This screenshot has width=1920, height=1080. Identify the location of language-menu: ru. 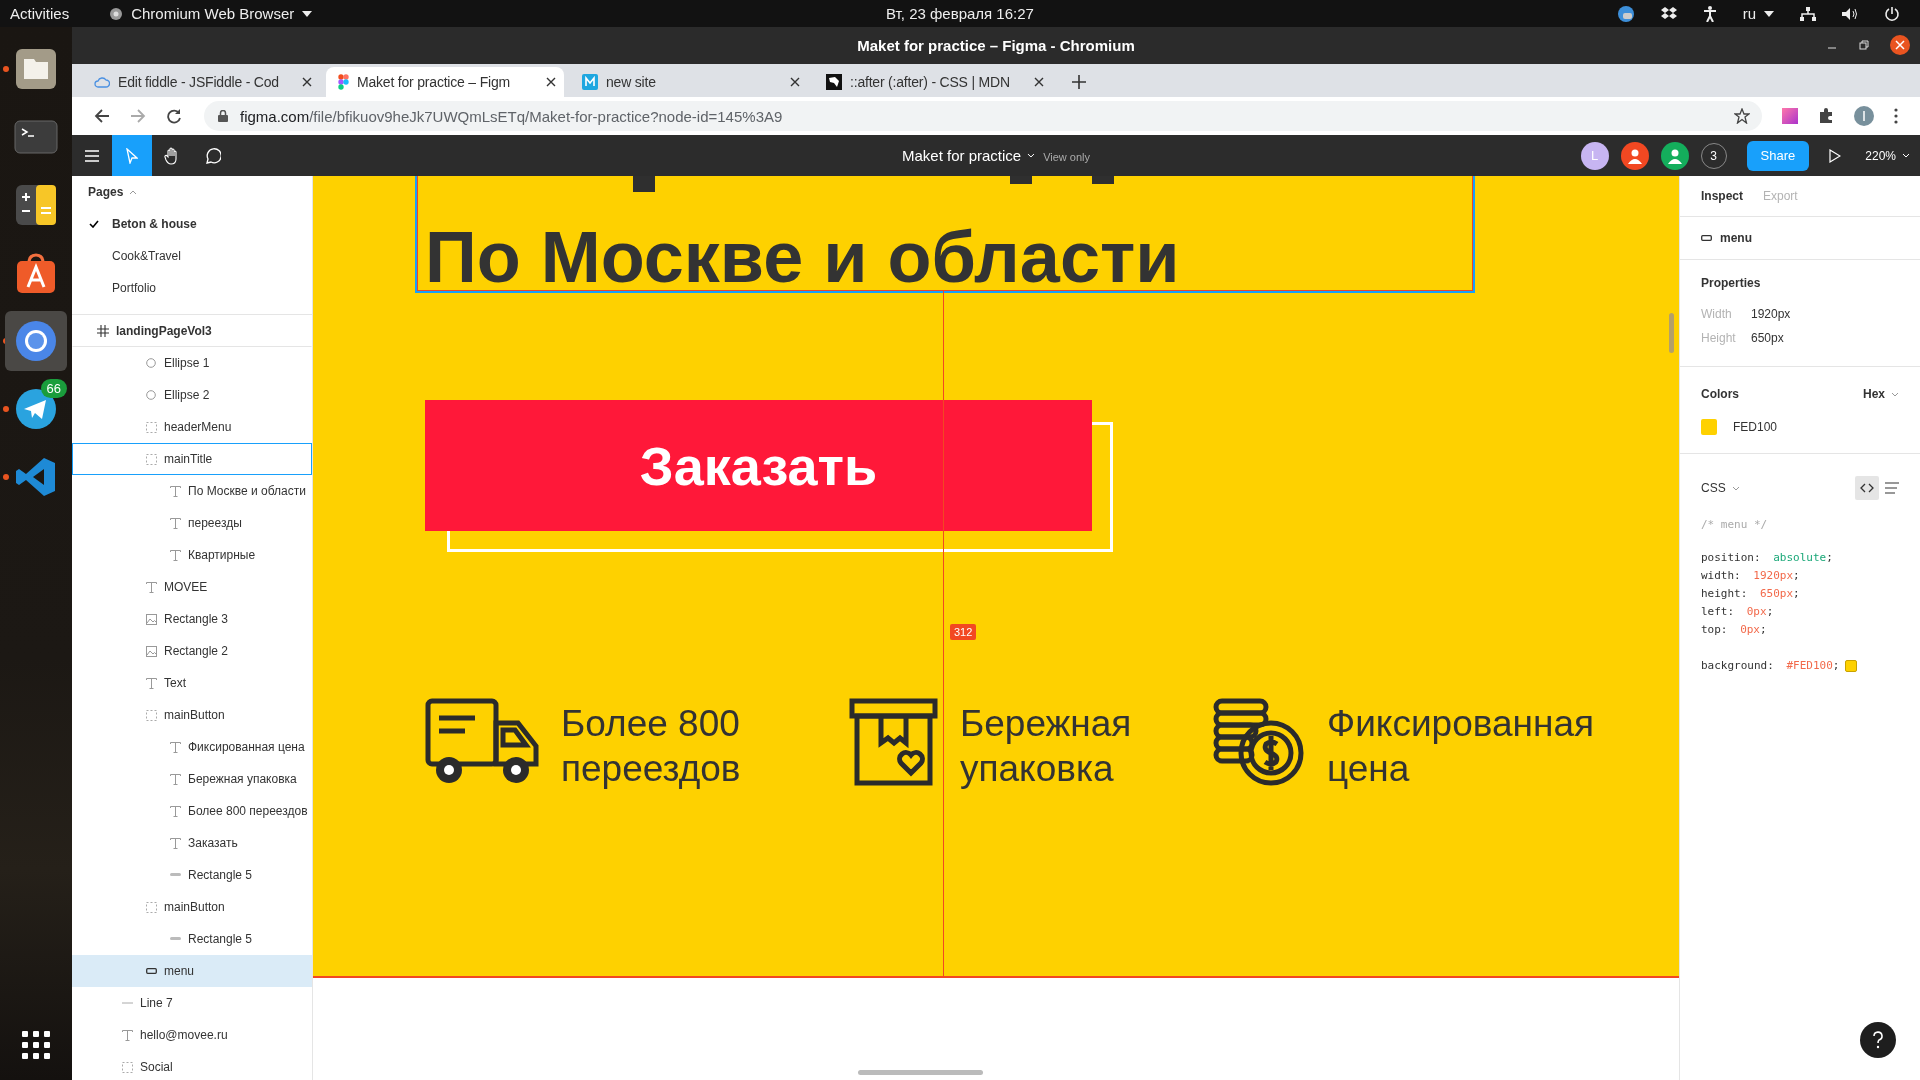
(1758, 13).